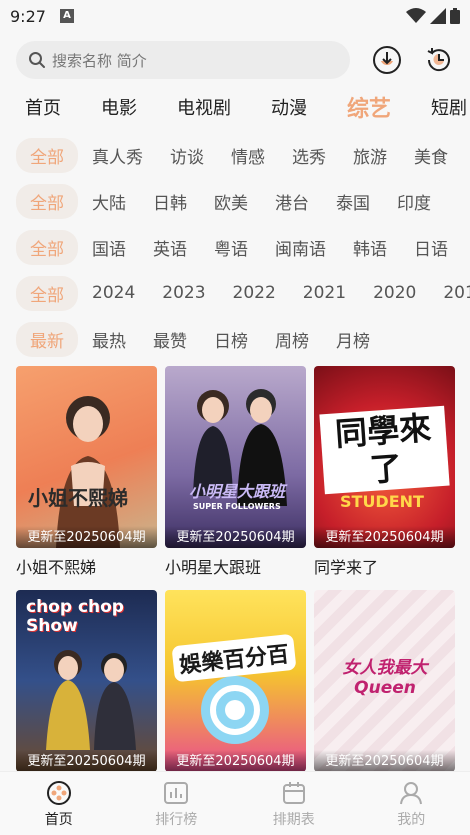 Image resolution: width=470 pixels, height=835 pixels. Describe the element at coordinates (109, 201) in the screenshot. I see `filter-chip: 大陆` at that location.